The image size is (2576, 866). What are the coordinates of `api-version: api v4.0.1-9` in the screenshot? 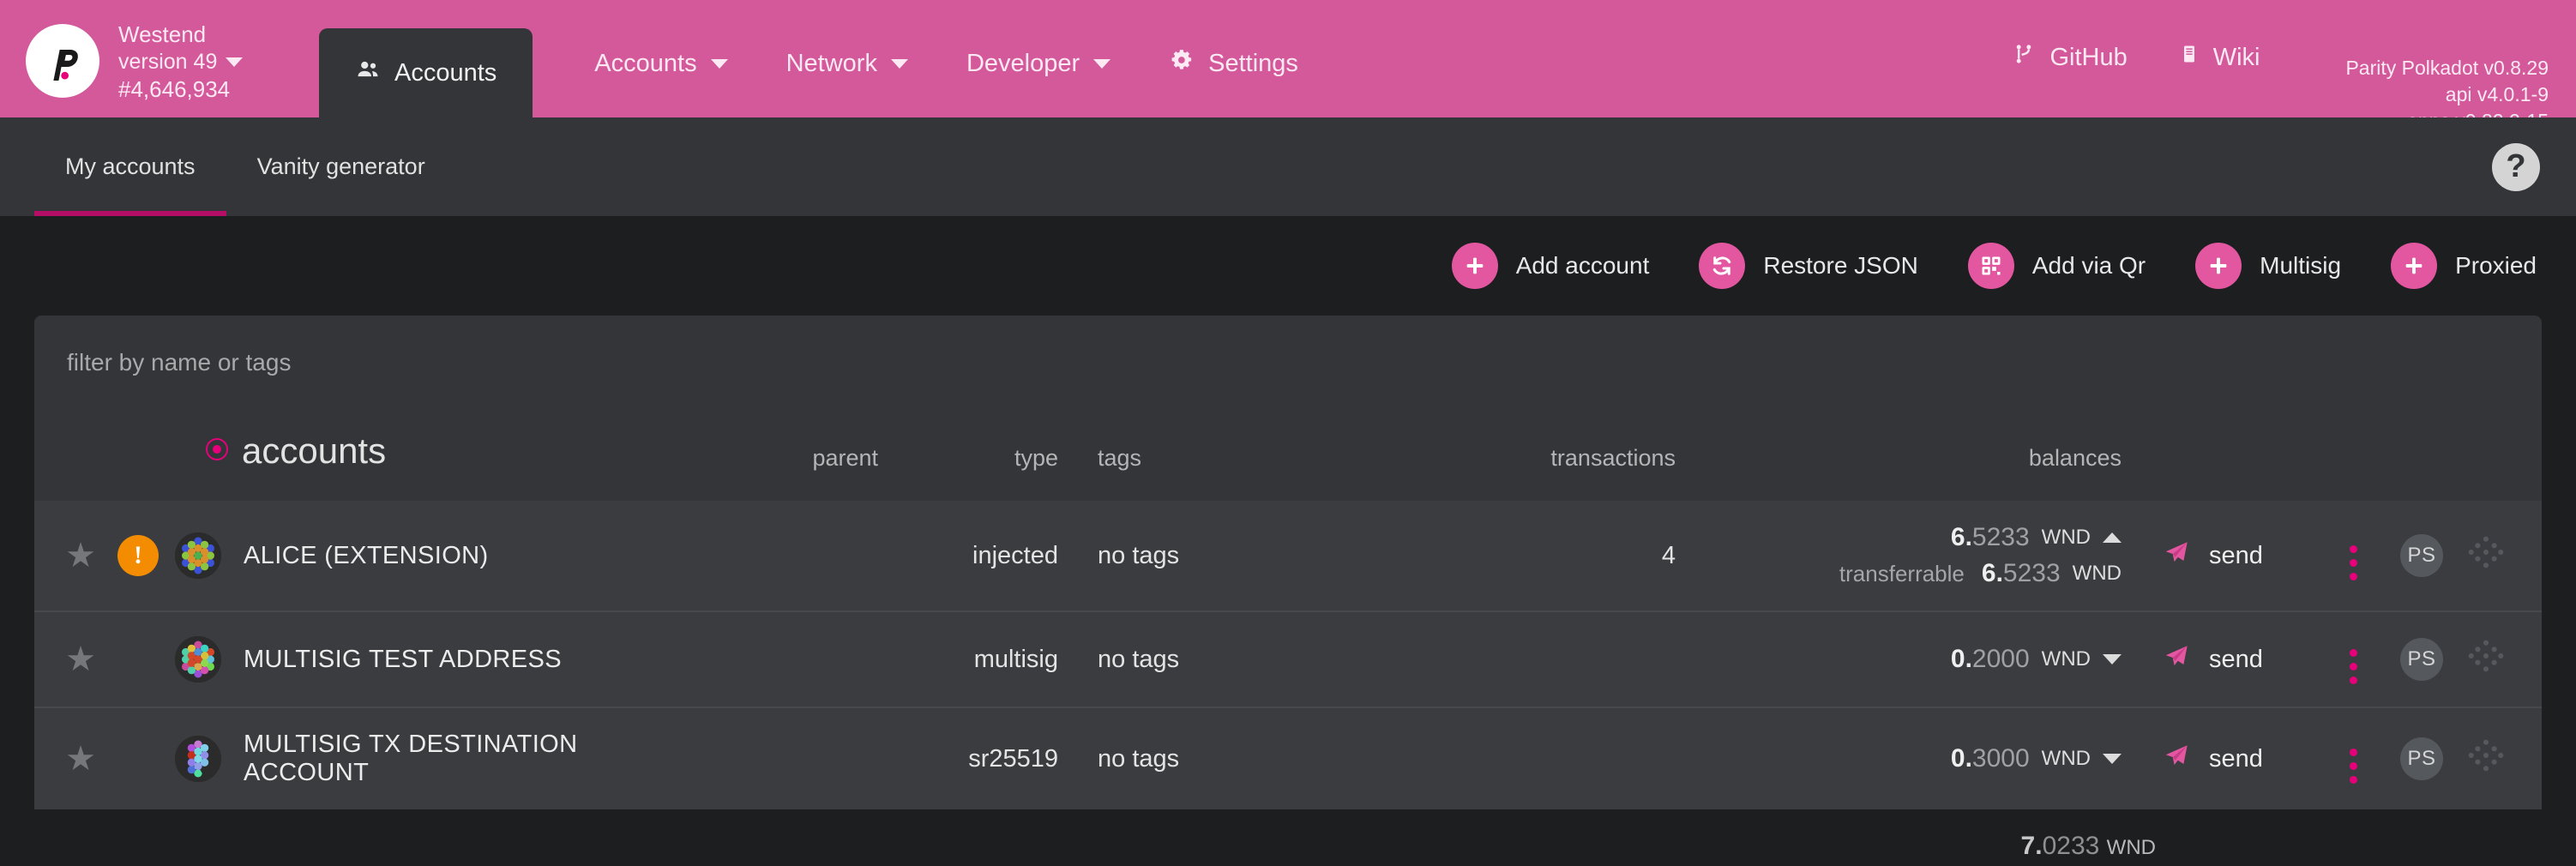 It's located at (2497, 95).